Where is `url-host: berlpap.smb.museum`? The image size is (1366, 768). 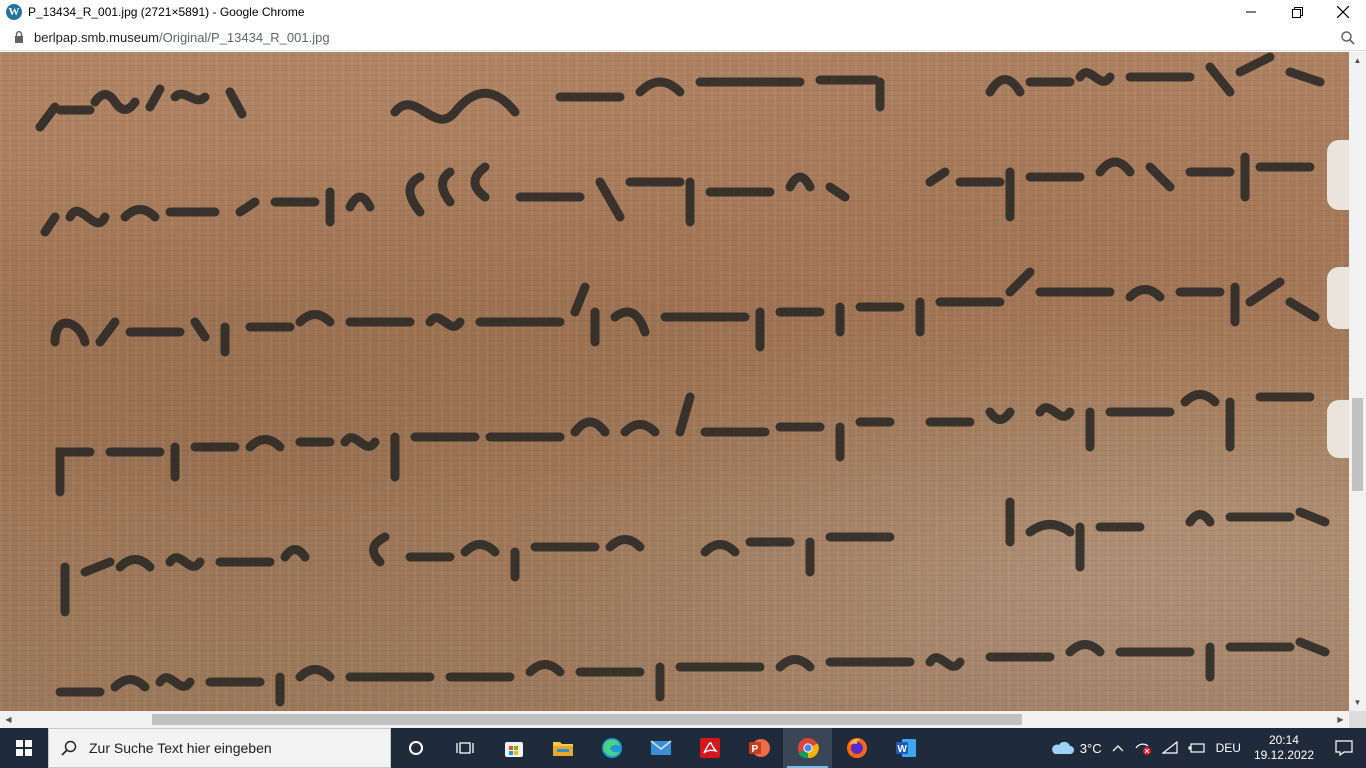 url-host: berlpap.smb.museum is located at coordinates (96, 37).